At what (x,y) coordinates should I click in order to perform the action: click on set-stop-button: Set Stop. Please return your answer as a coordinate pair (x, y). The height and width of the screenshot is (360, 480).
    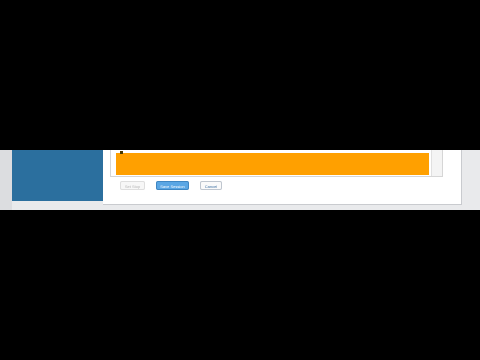
    Looking at the image, I should click on (132, 185).